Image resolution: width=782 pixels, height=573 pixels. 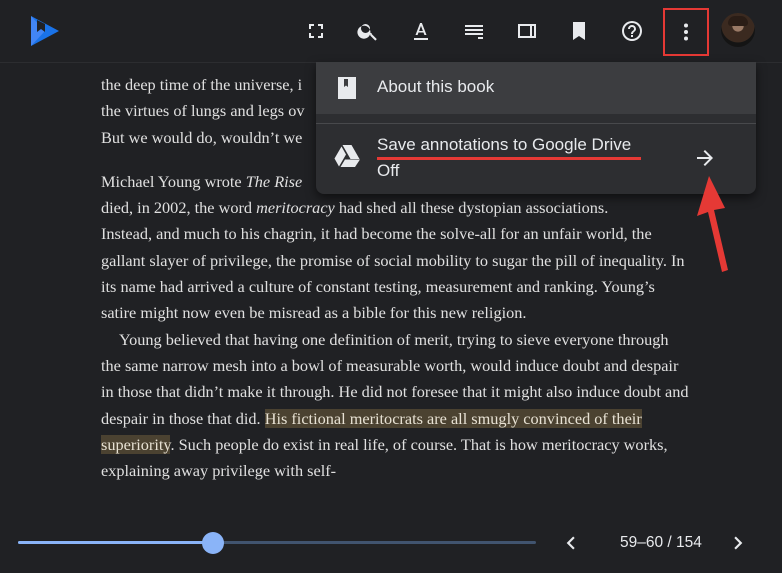 I want to click on save-annotations-status: Off, so click(x=388, y=170).